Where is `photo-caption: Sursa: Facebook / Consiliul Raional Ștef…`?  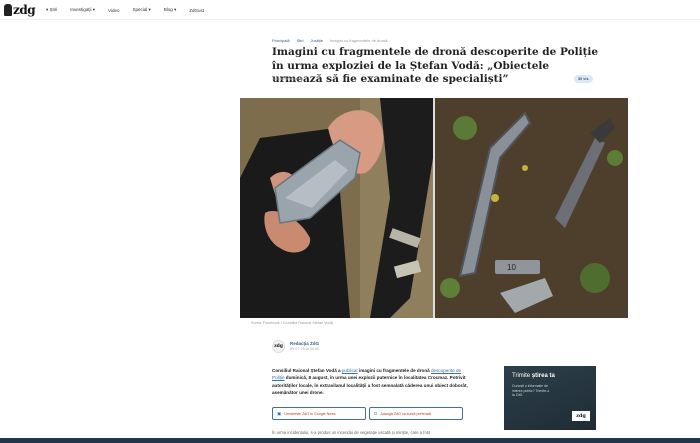 photo-caption: Sursa: Facebook / Consiliul Raional Ștef… is located at coordinates (292, 323).